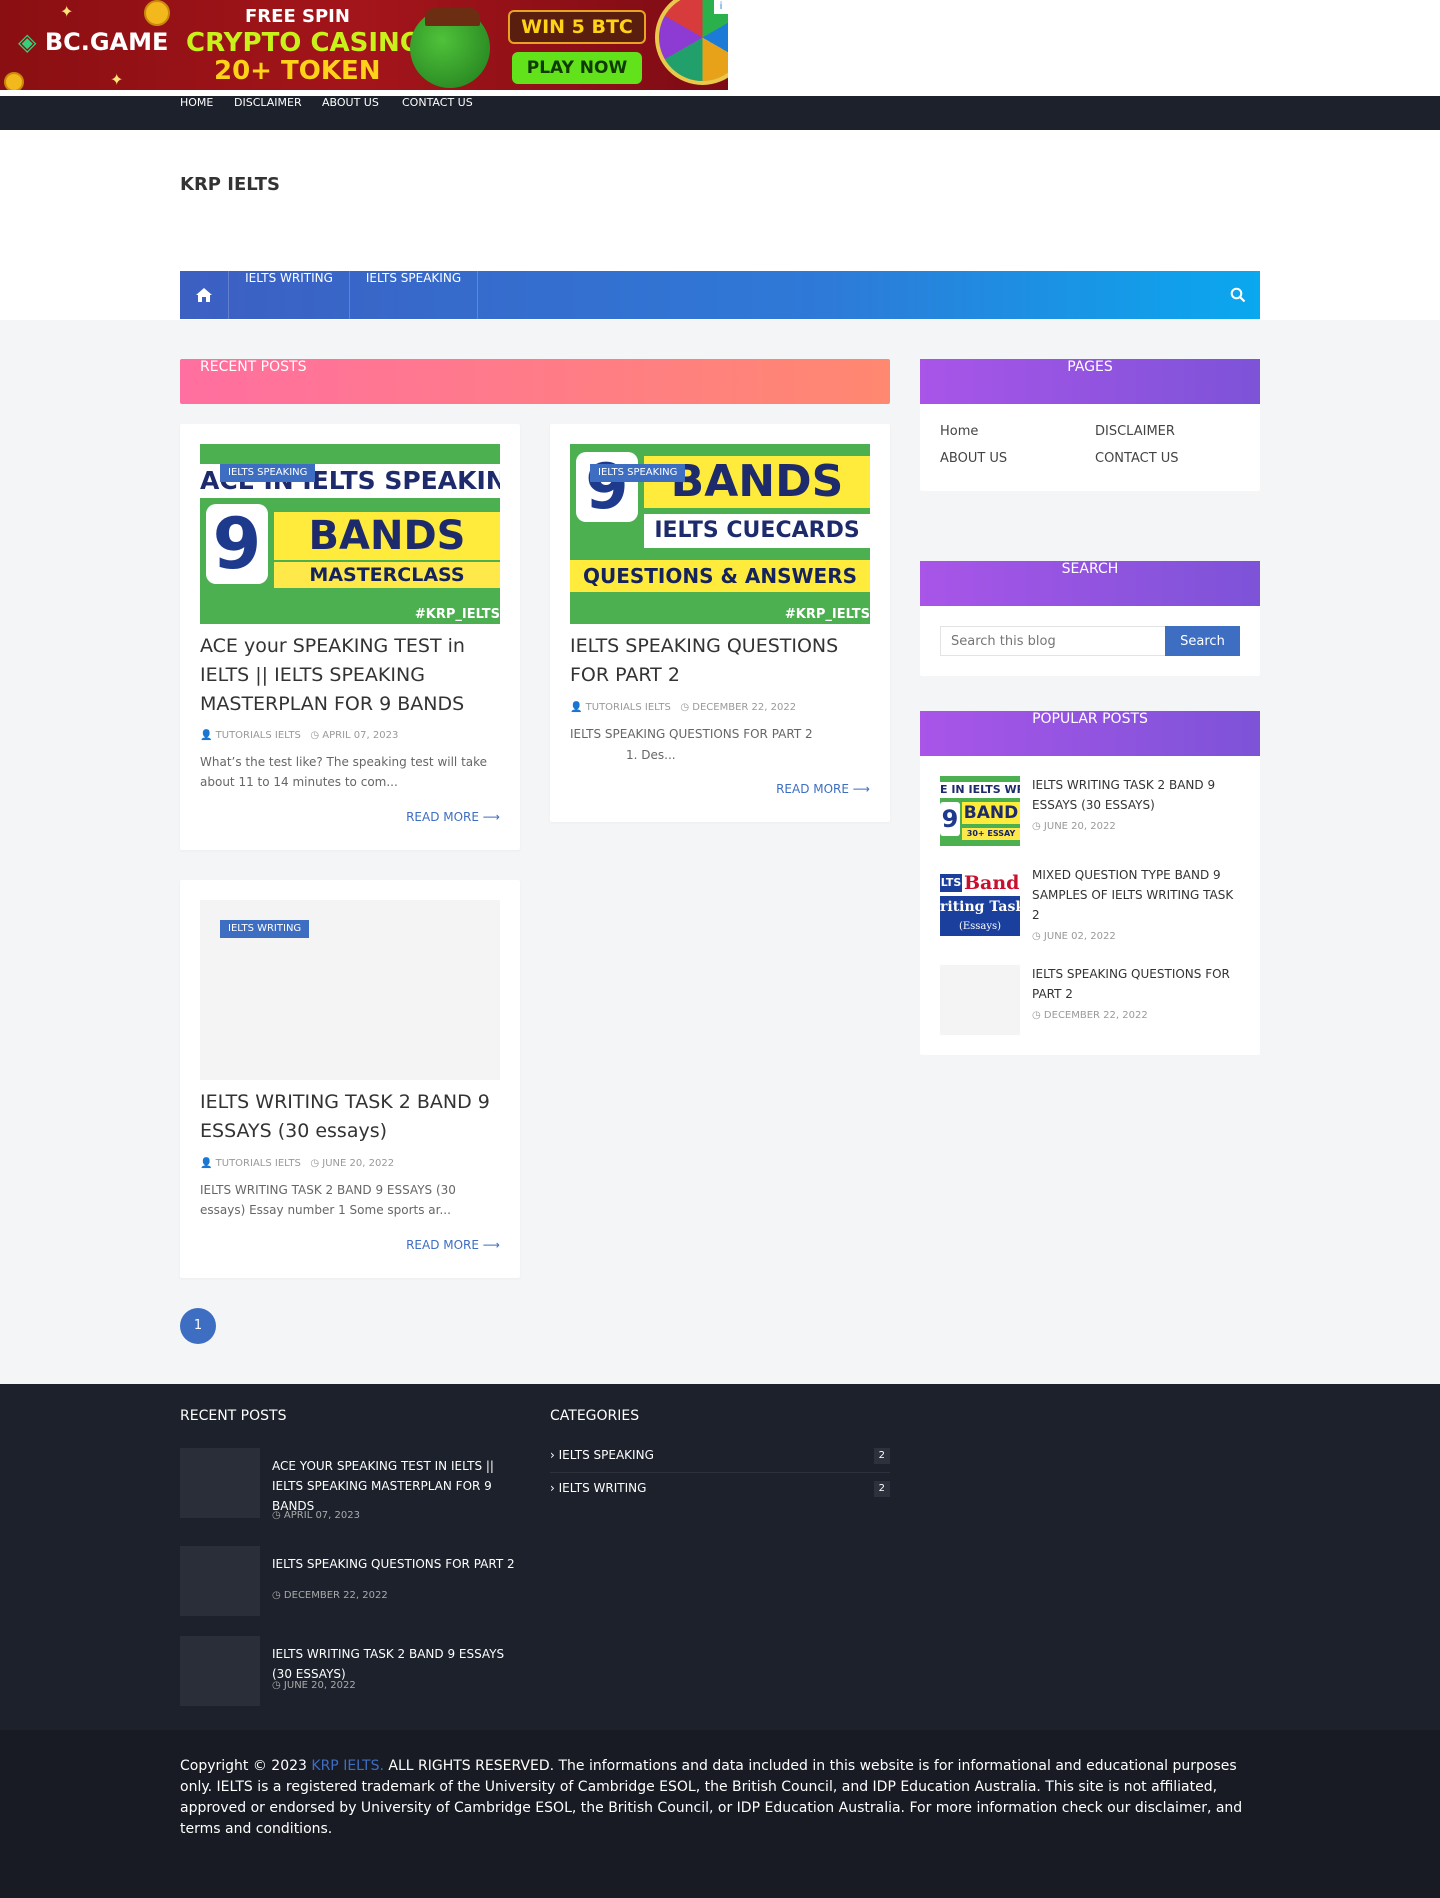 The height and width of the screenshot is (1898, 1440). What do you see at coordinates (1090, 1015) in the screenshot?
I see `popular-post-date: ◷ DECEMBER 22, 2022` at bounding box center [1090, 1015].